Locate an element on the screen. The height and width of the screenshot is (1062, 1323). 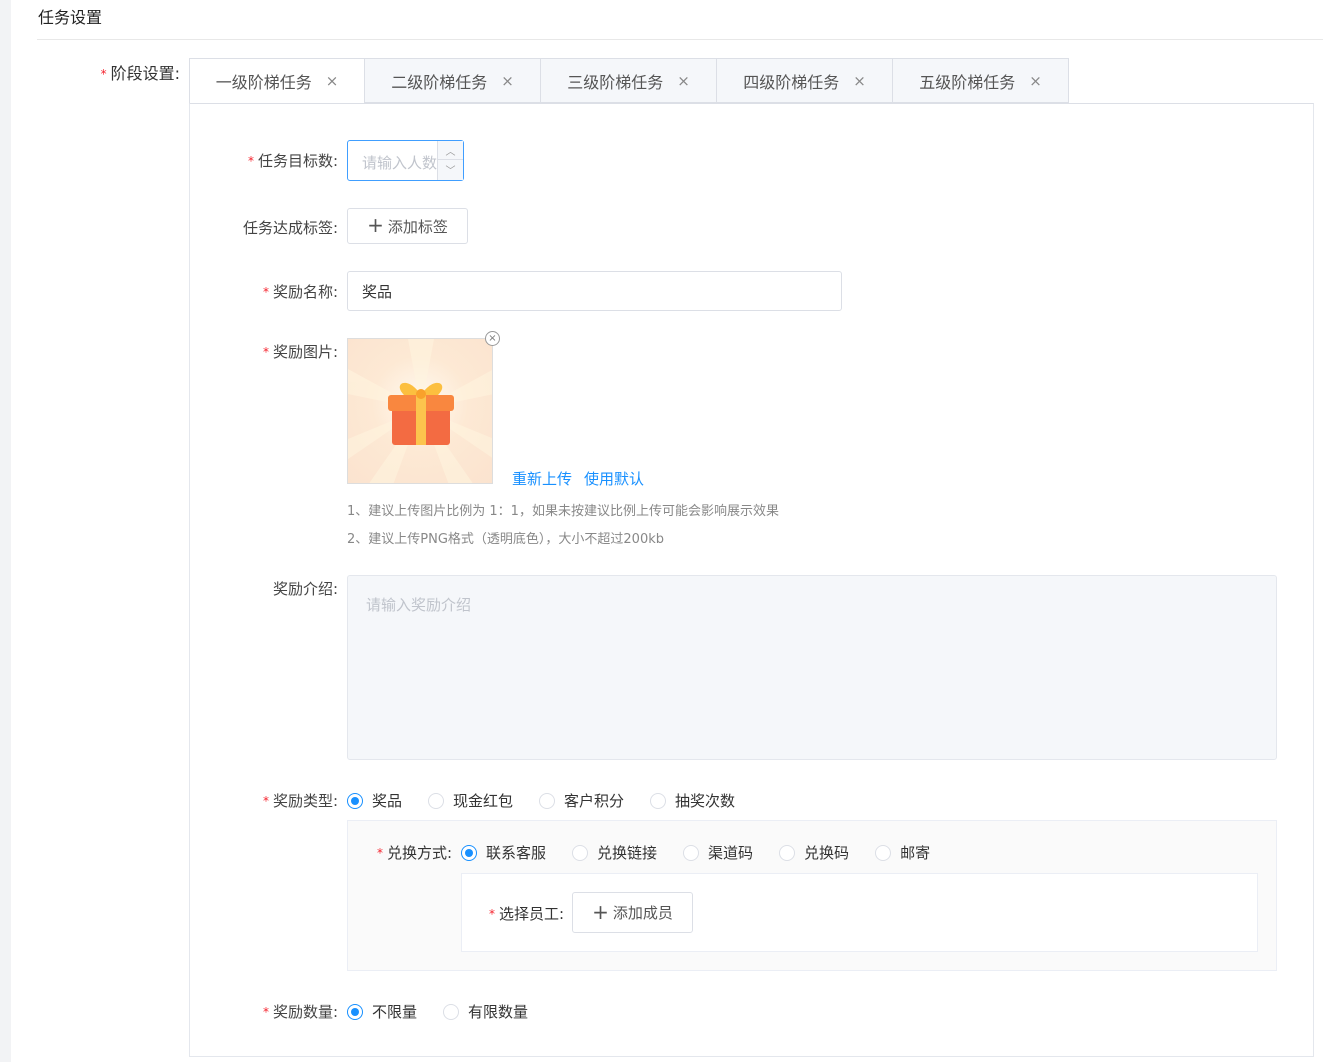
radio-redeem-mail: 邮寄 is located at coordinates (902, 852).